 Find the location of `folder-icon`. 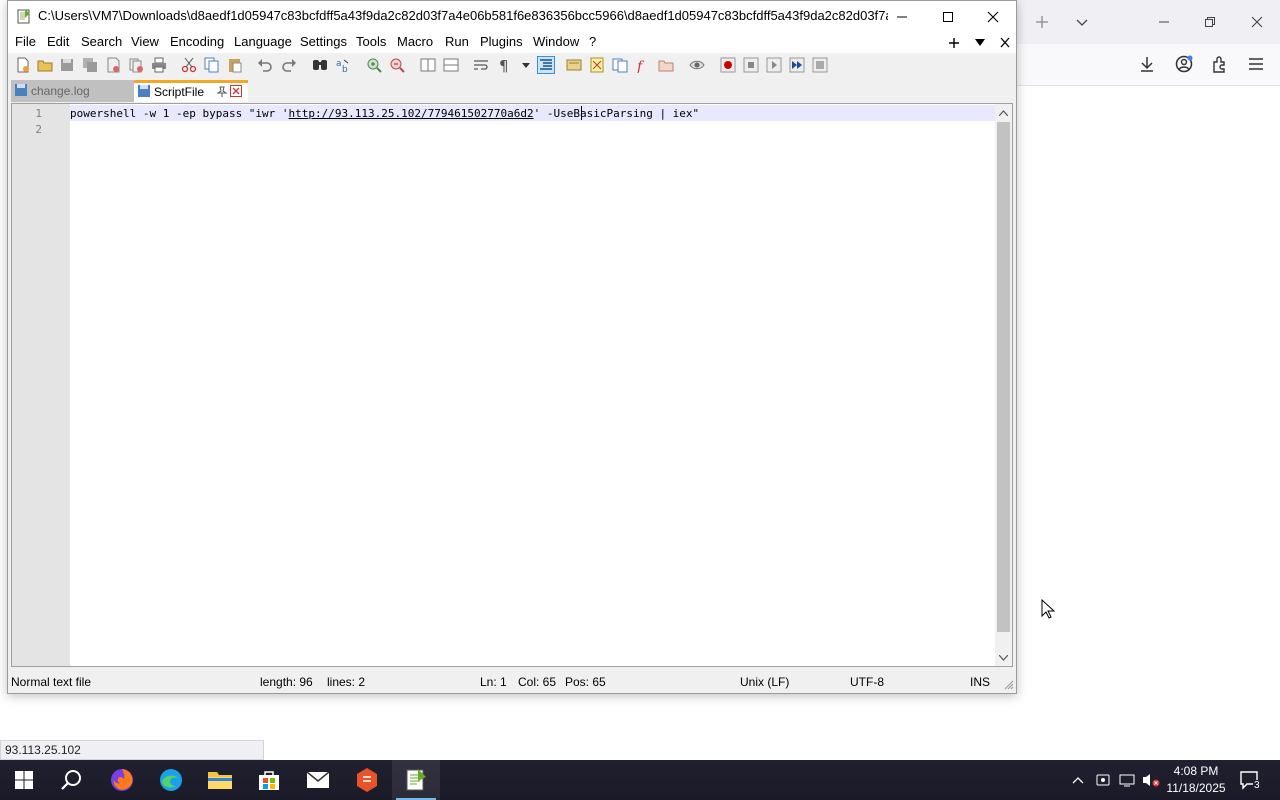

folder-icon is located at coordinates (220, 780).